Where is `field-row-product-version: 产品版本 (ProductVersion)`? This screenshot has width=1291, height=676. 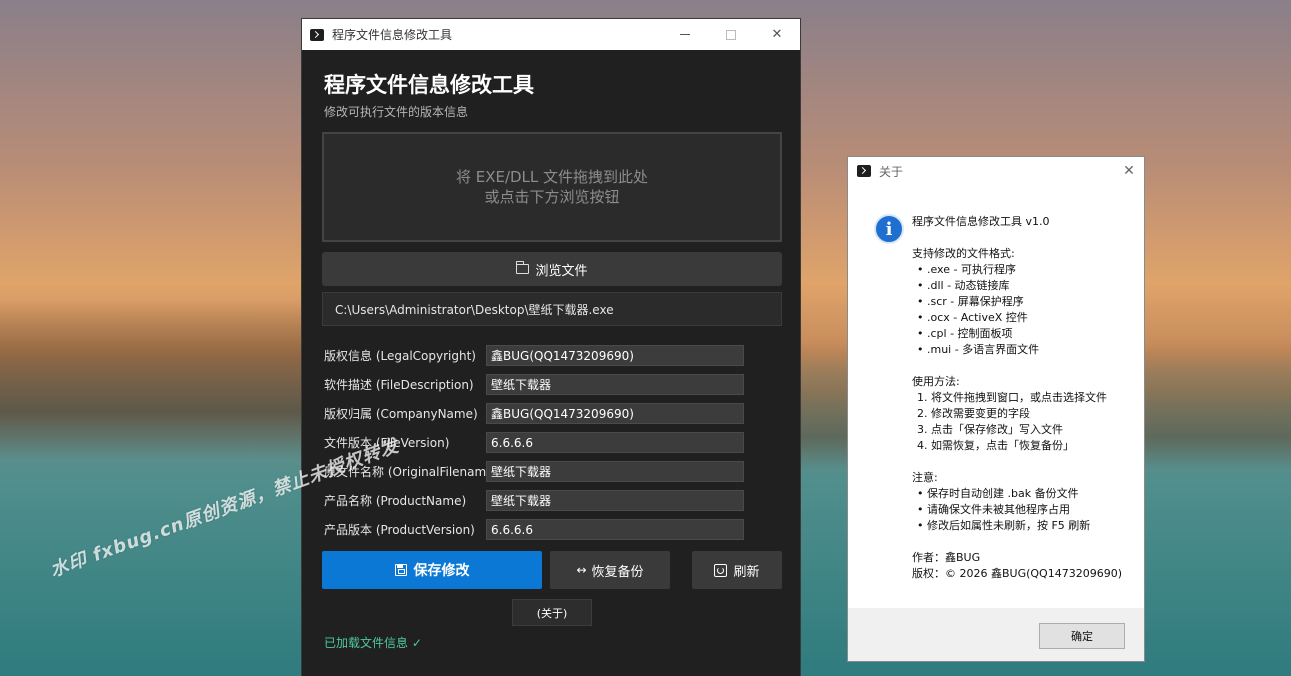
field-row-product-version: 产品版本 (ProductVersion) is located at coordinates (554, 529).